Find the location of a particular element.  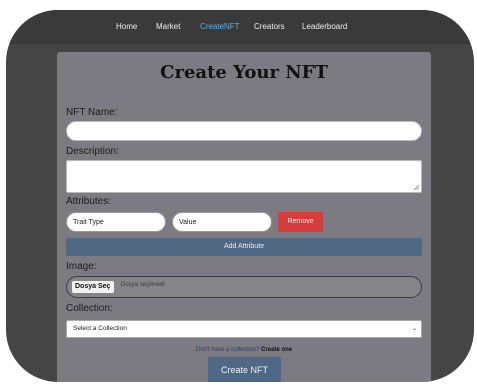

add-attribute-button: Add Attribute is located at coordinates (244, 247).